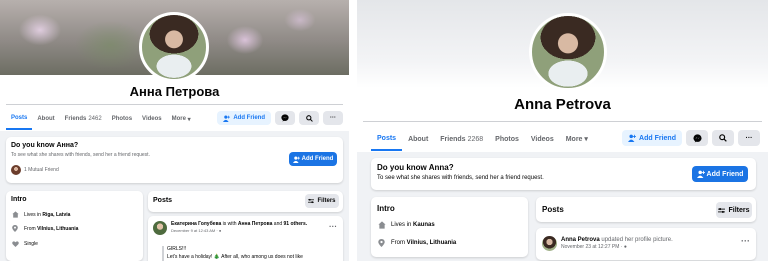  What do you see at coordinates (424, 225) in the screenshot?
I see `city-link: Kaunas` at bounding box center [424, 225].